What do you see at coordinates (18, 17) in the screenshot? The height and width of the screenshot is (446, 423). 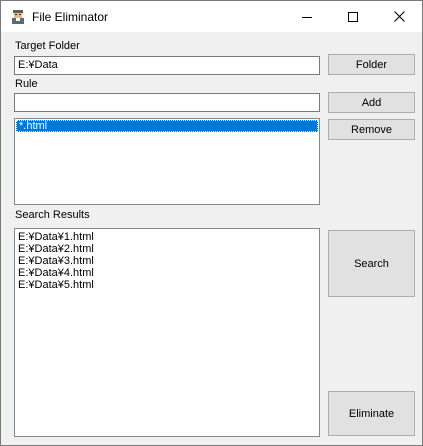 I see `app-icon` at bounding box center [18, 17].